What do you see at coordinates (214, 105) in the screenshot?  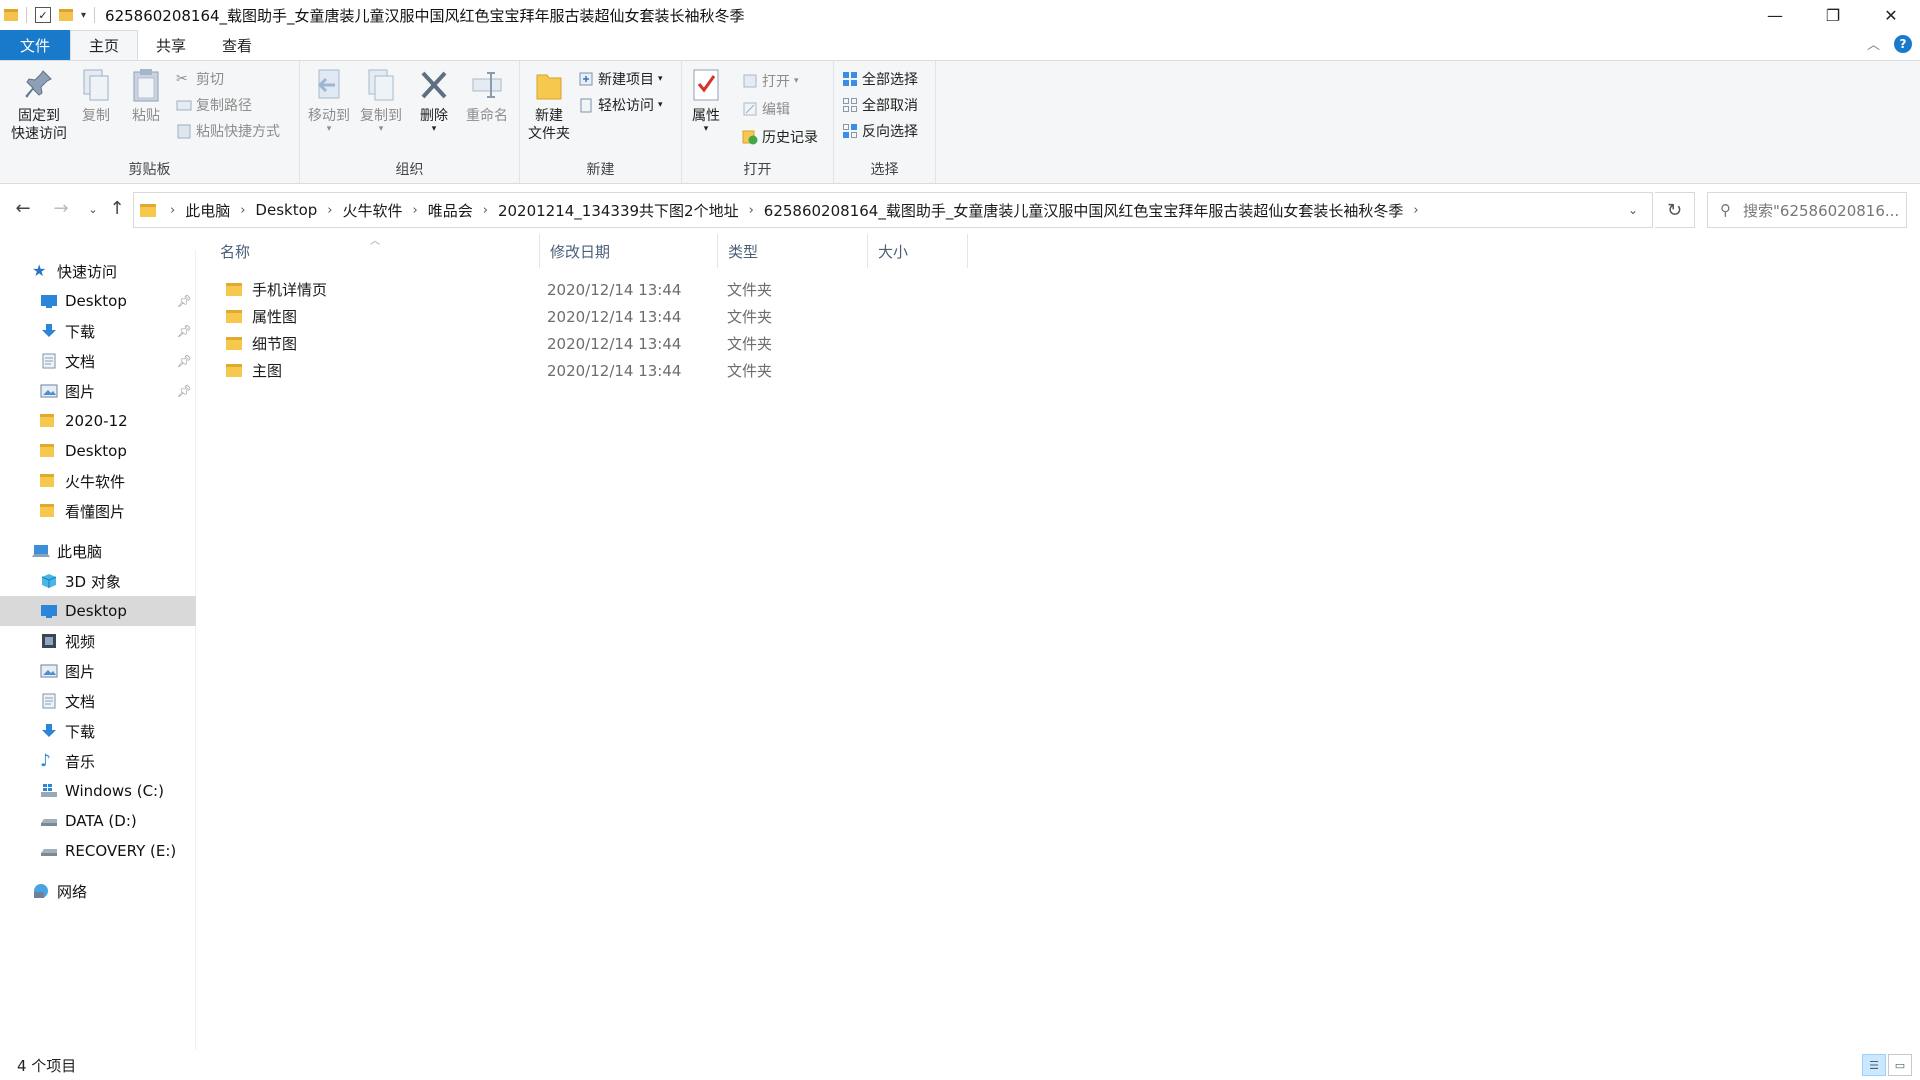 I see `copy-path-button: 复制路径` at bounding box center [214, 105].